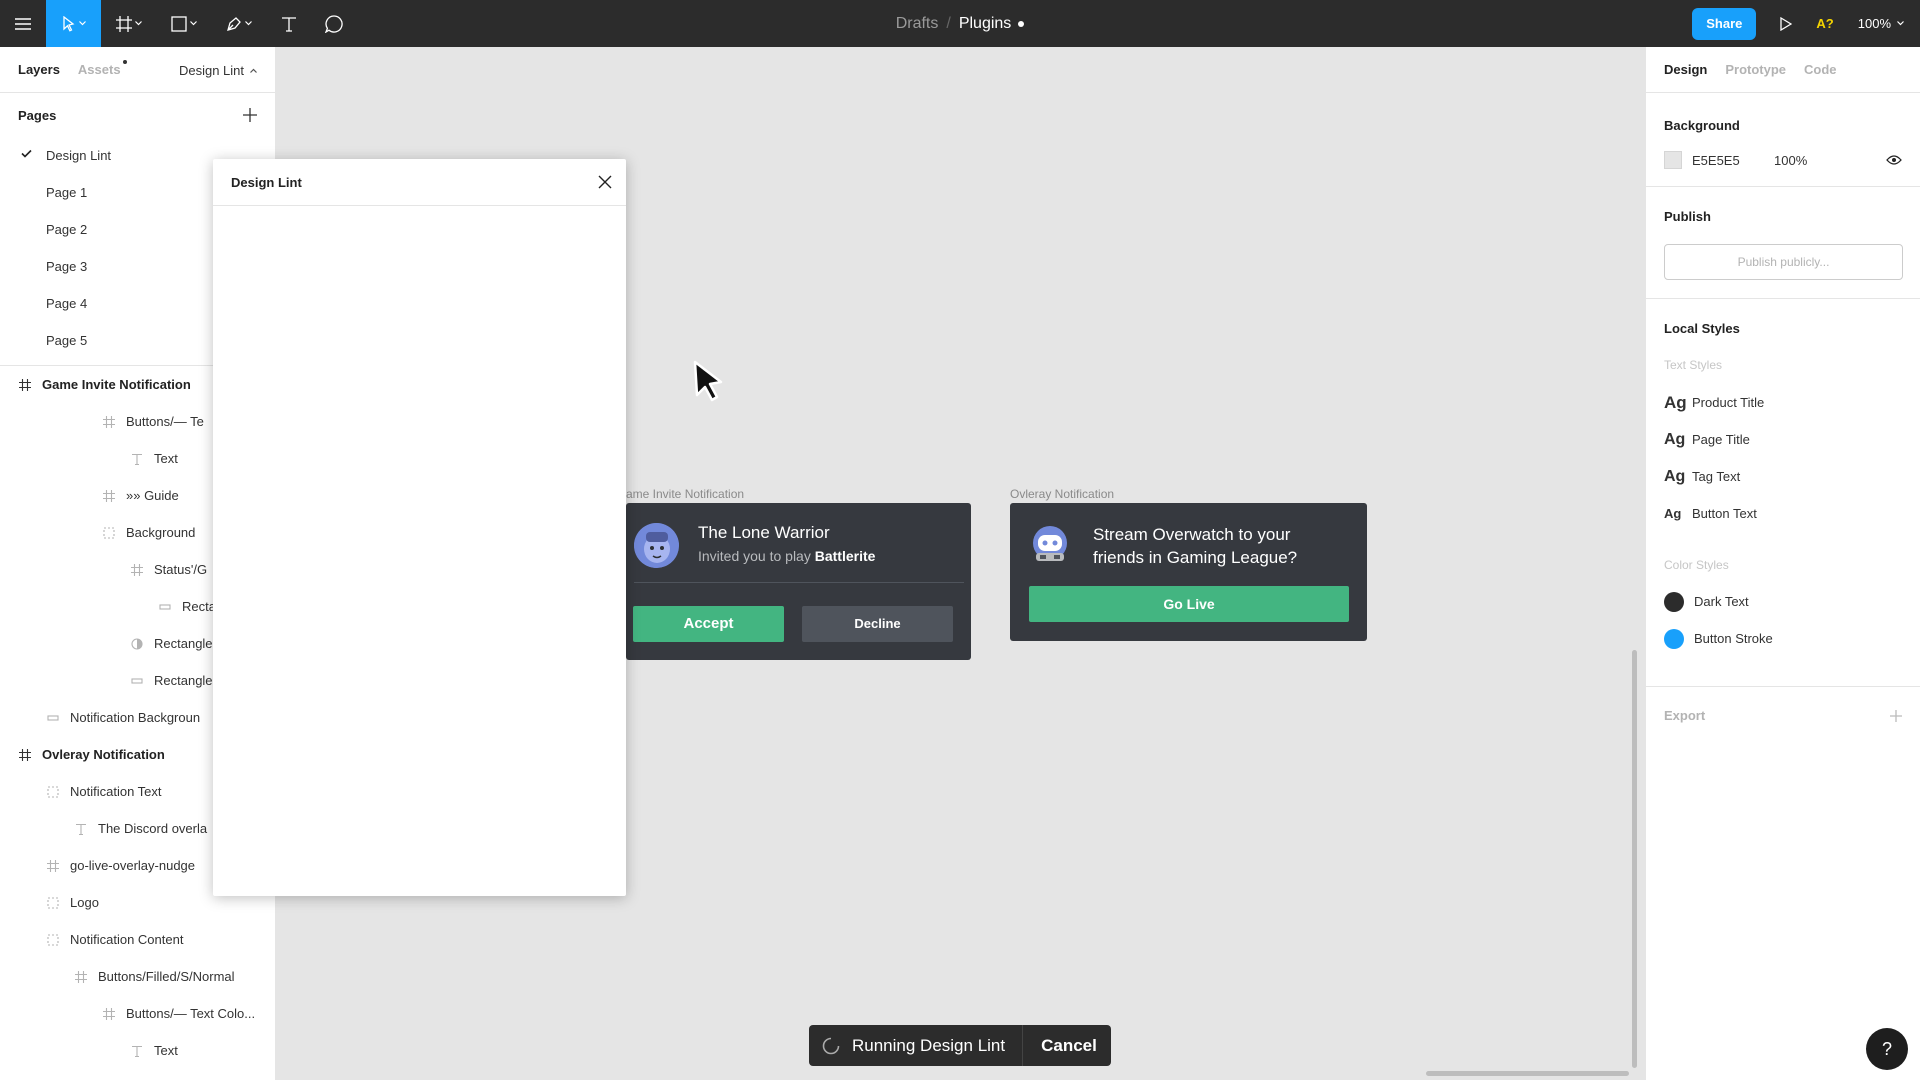 The width and height of the screenshot is (1920, 1080). Describe the element at coordinates (1685, 715) in the screenshot. I see `export-heading: Export` at that location.